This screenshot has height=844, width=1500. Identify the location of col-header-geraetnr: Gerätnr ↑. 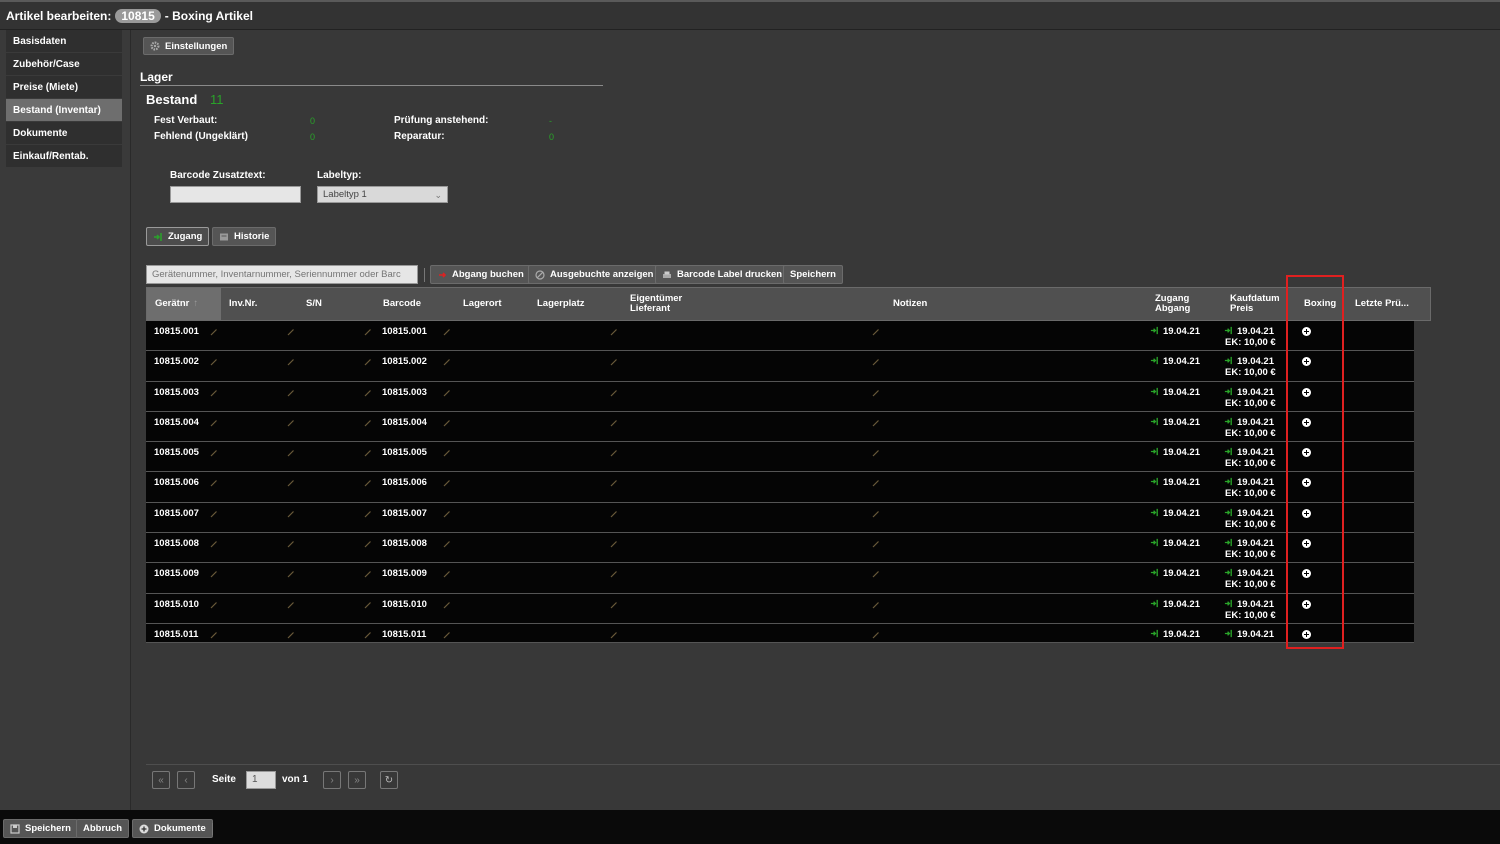
(184, 304).